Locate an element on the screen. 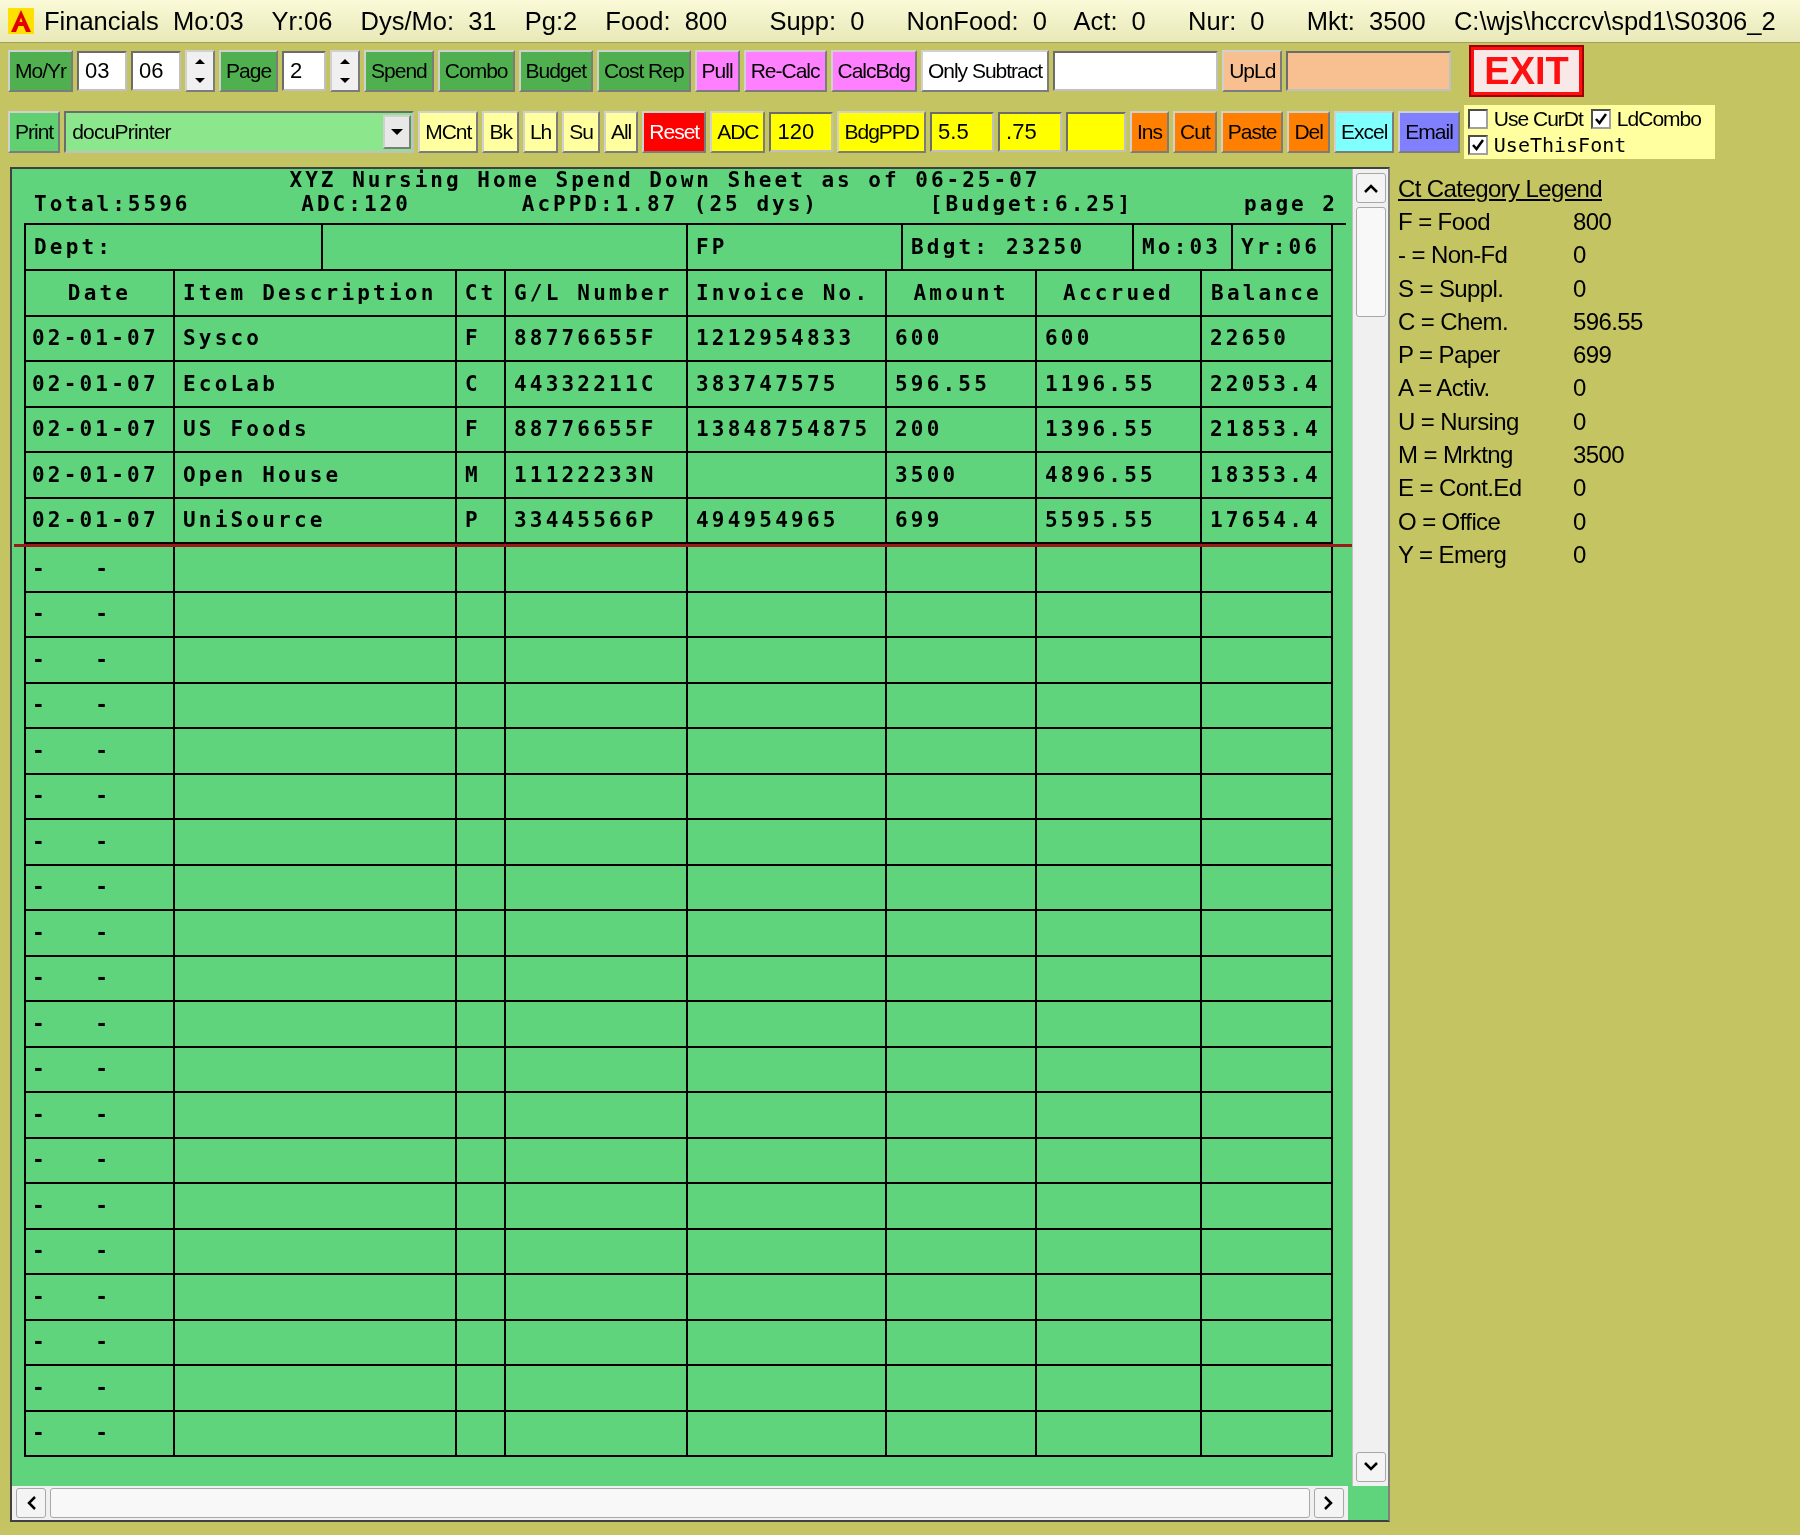 This screenshot has height=1535, width=1800. table-cell: US Foods is located at coordinates (316, 430).